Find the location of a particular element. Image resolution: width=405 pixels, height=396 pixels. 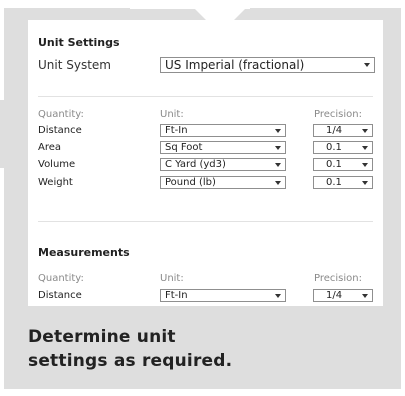

caption-line-1: Determine unit is located at coordinates (102, 337).